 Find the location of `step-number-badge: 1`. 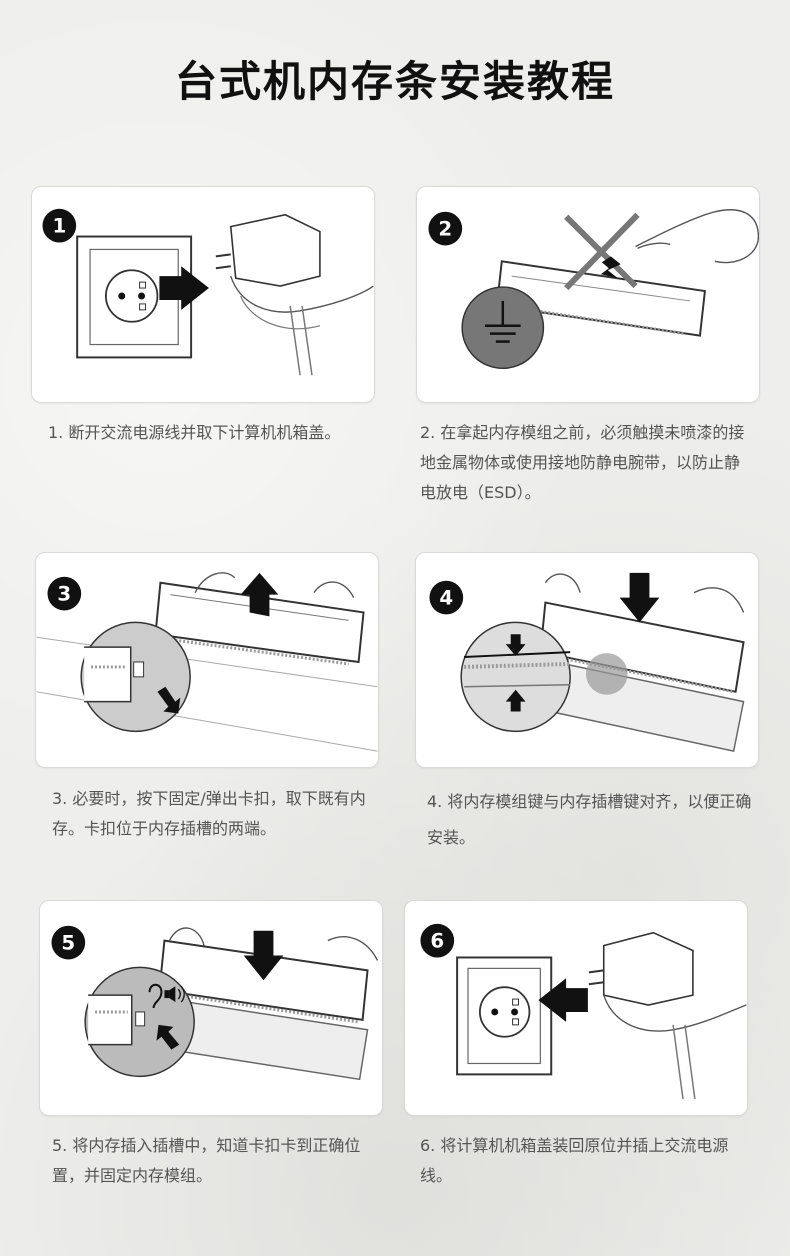

step-number-badge: 1 is located at coordinates (59, 225).